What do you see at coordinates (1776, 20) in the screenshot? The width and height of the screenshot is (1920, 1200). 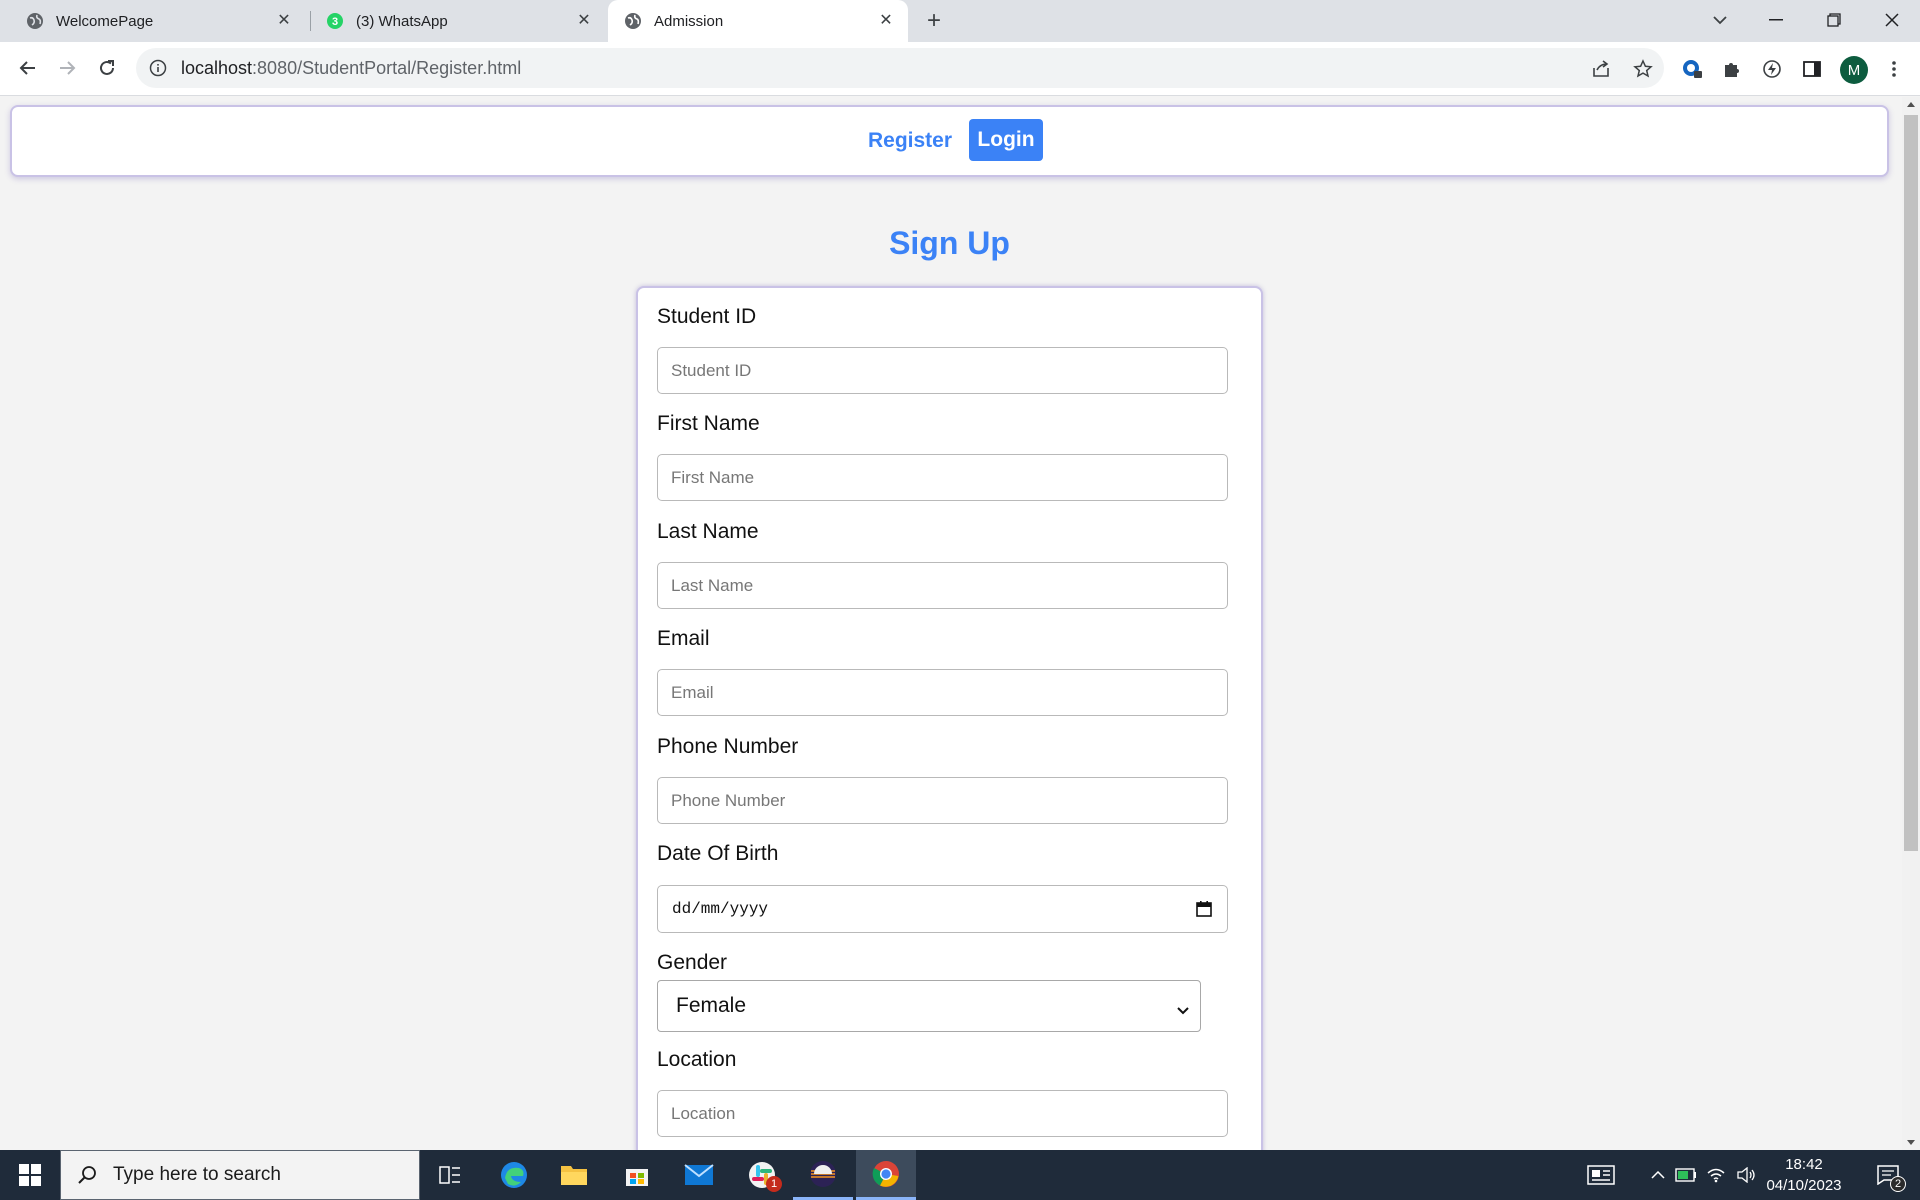 I see `minimize-icon` at bounding box center [1776, 20].